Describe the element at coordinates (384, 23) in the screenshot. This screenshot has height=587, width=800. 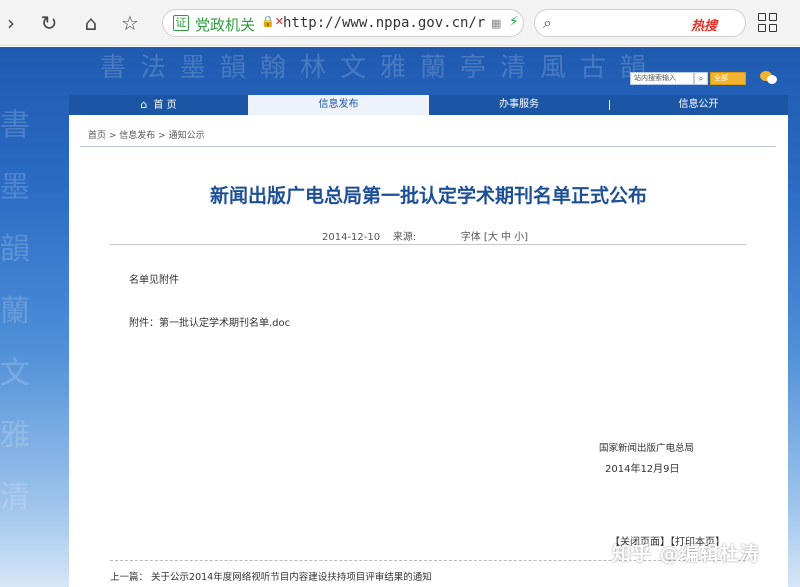
I see `url-text: http://www.nppa.gov.cn/r` at that location.